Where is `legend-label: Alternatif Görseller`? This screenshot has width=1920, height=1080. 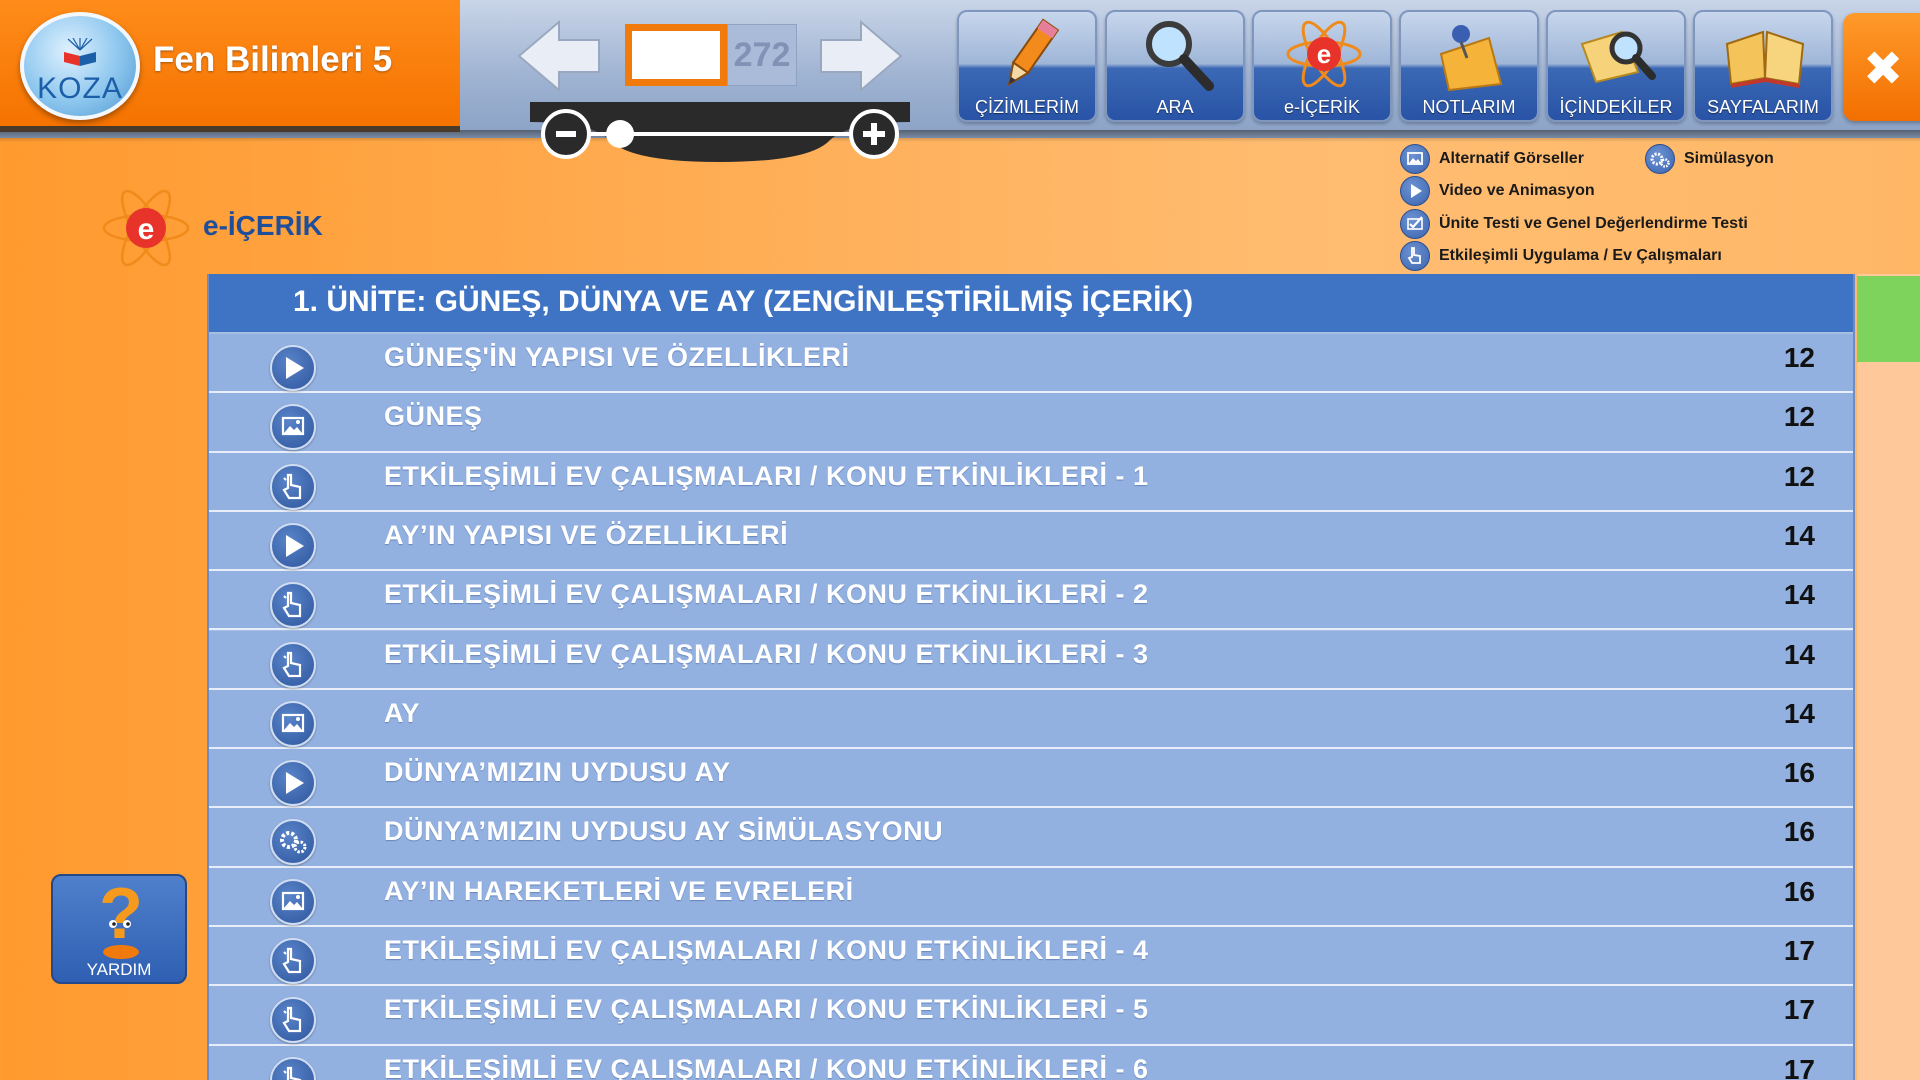
legend-label: Alternatif Görseller is located at coordinates (1511, 158).